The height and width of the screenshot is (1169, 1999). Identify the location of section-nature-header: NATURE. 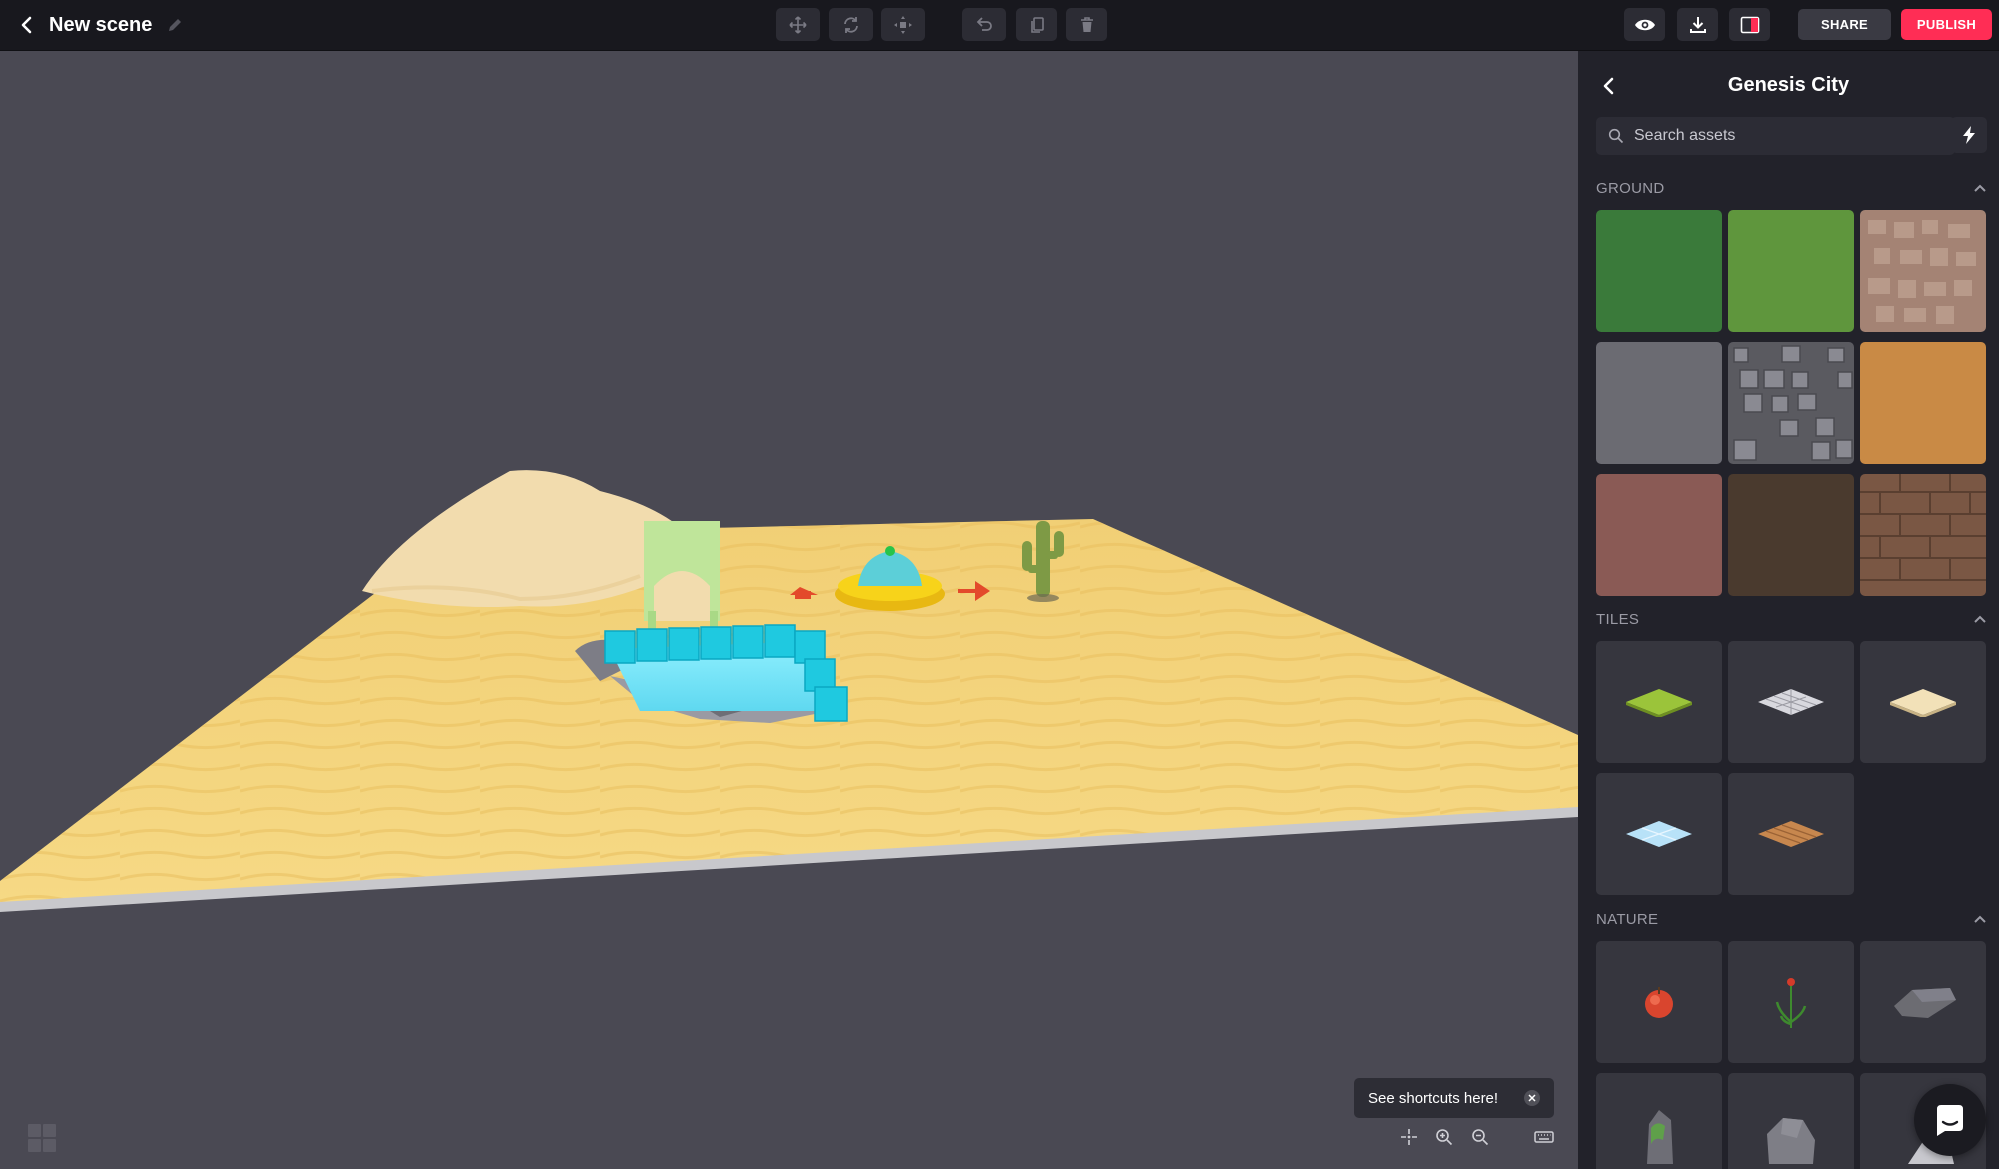
(1791, 919).